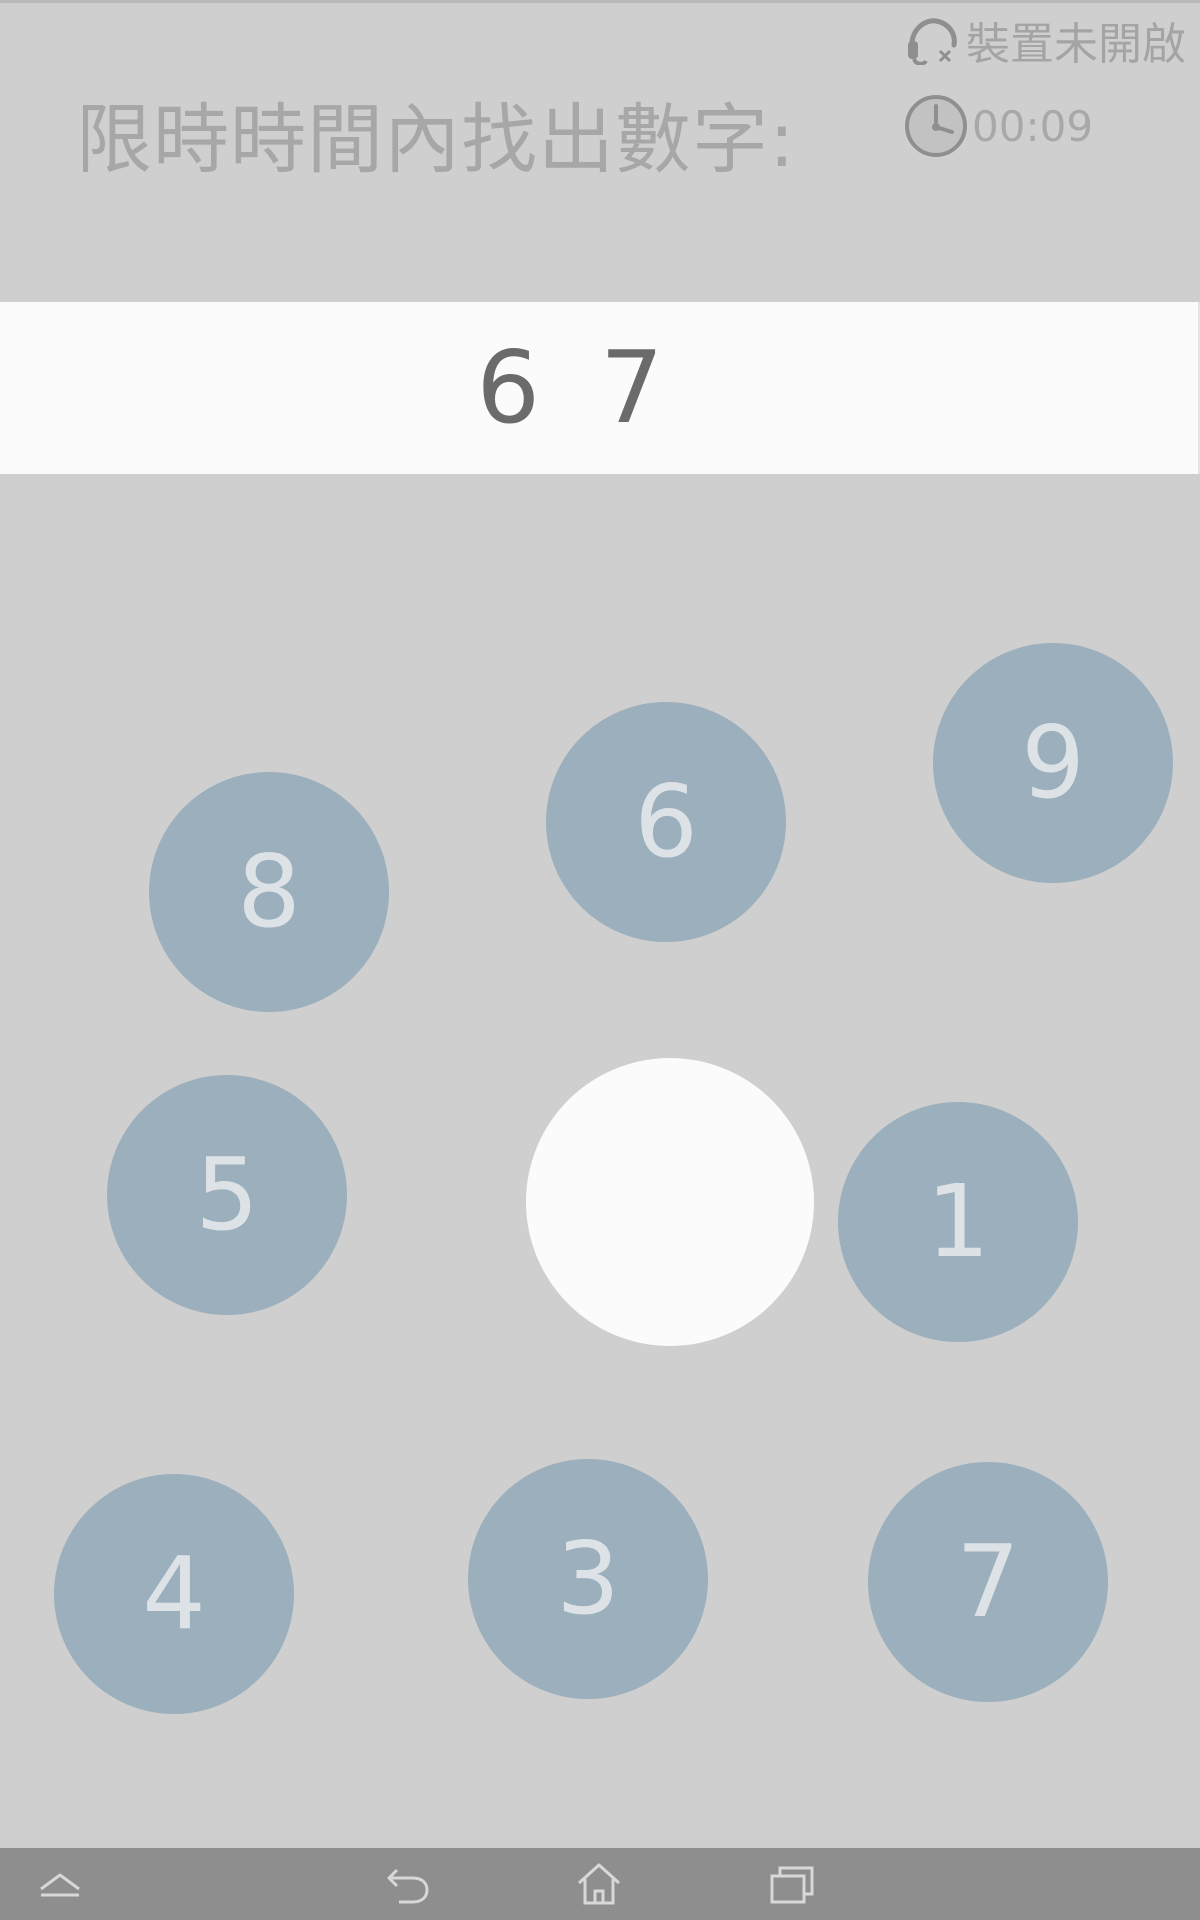 The image size is (1200, 1920). I want to click on target-digit: 6, so click(508, 387).